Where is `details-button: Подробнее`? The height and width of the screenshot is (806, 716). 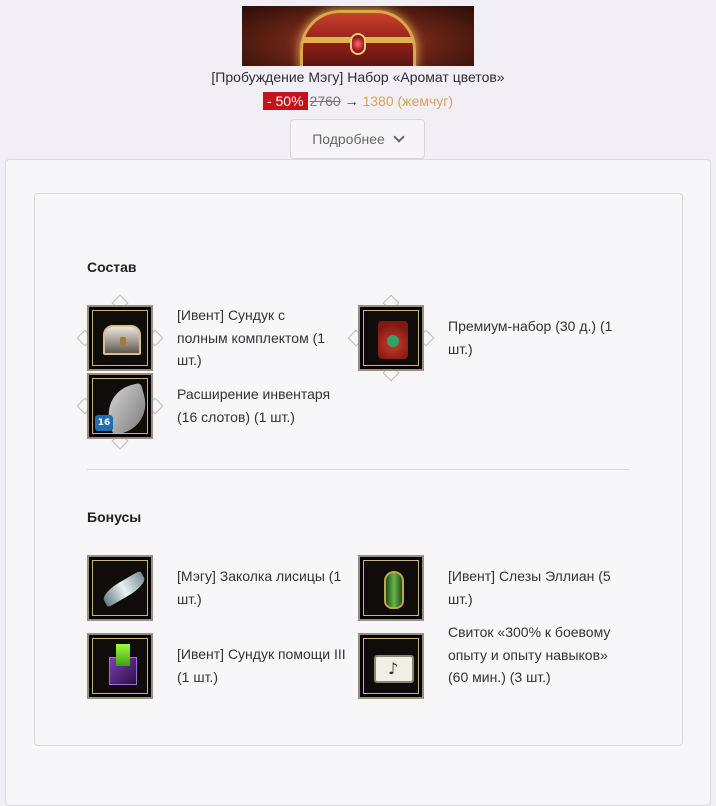
details-button: Подробнее is located at coordinates (357, 139).